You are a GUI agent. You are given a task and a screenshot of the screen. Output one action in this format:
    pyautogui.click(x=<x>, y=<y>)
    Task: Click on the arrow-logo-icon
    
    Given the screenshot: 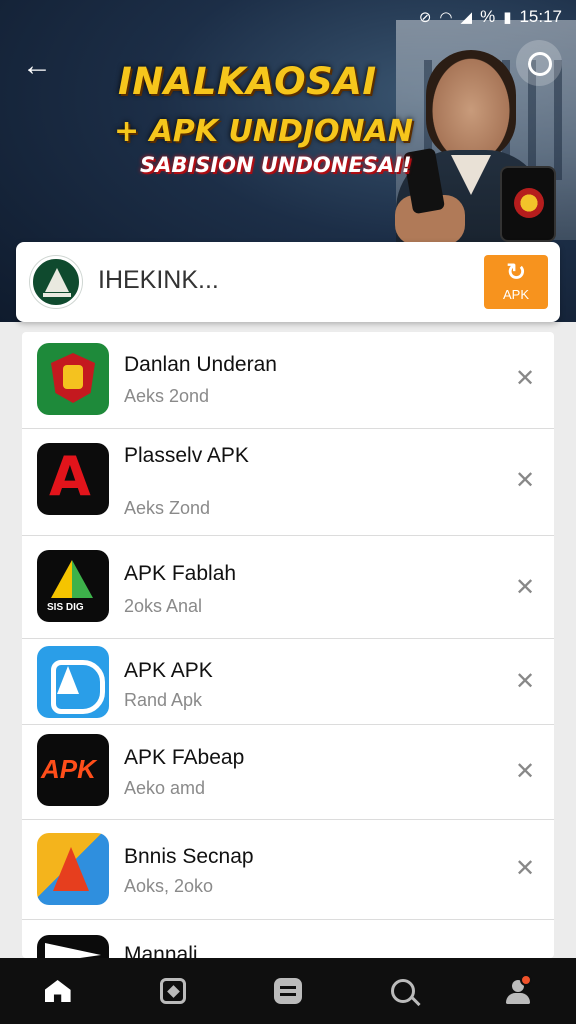 What is the action you would take?
    pyautogui.click(x=73, y=946)
    